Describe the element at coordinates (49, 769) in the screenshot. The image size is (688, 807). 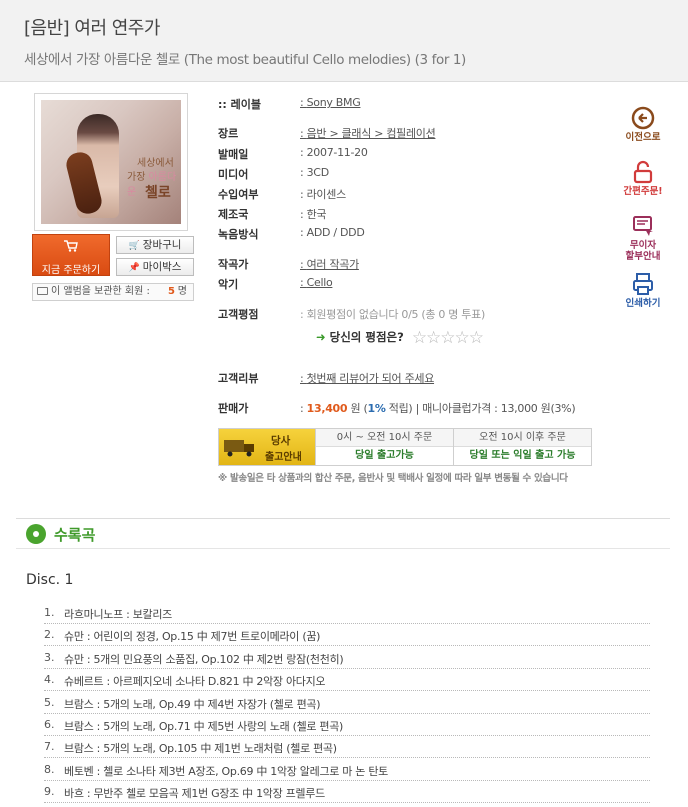
I see `track-number: 8.` at that location.